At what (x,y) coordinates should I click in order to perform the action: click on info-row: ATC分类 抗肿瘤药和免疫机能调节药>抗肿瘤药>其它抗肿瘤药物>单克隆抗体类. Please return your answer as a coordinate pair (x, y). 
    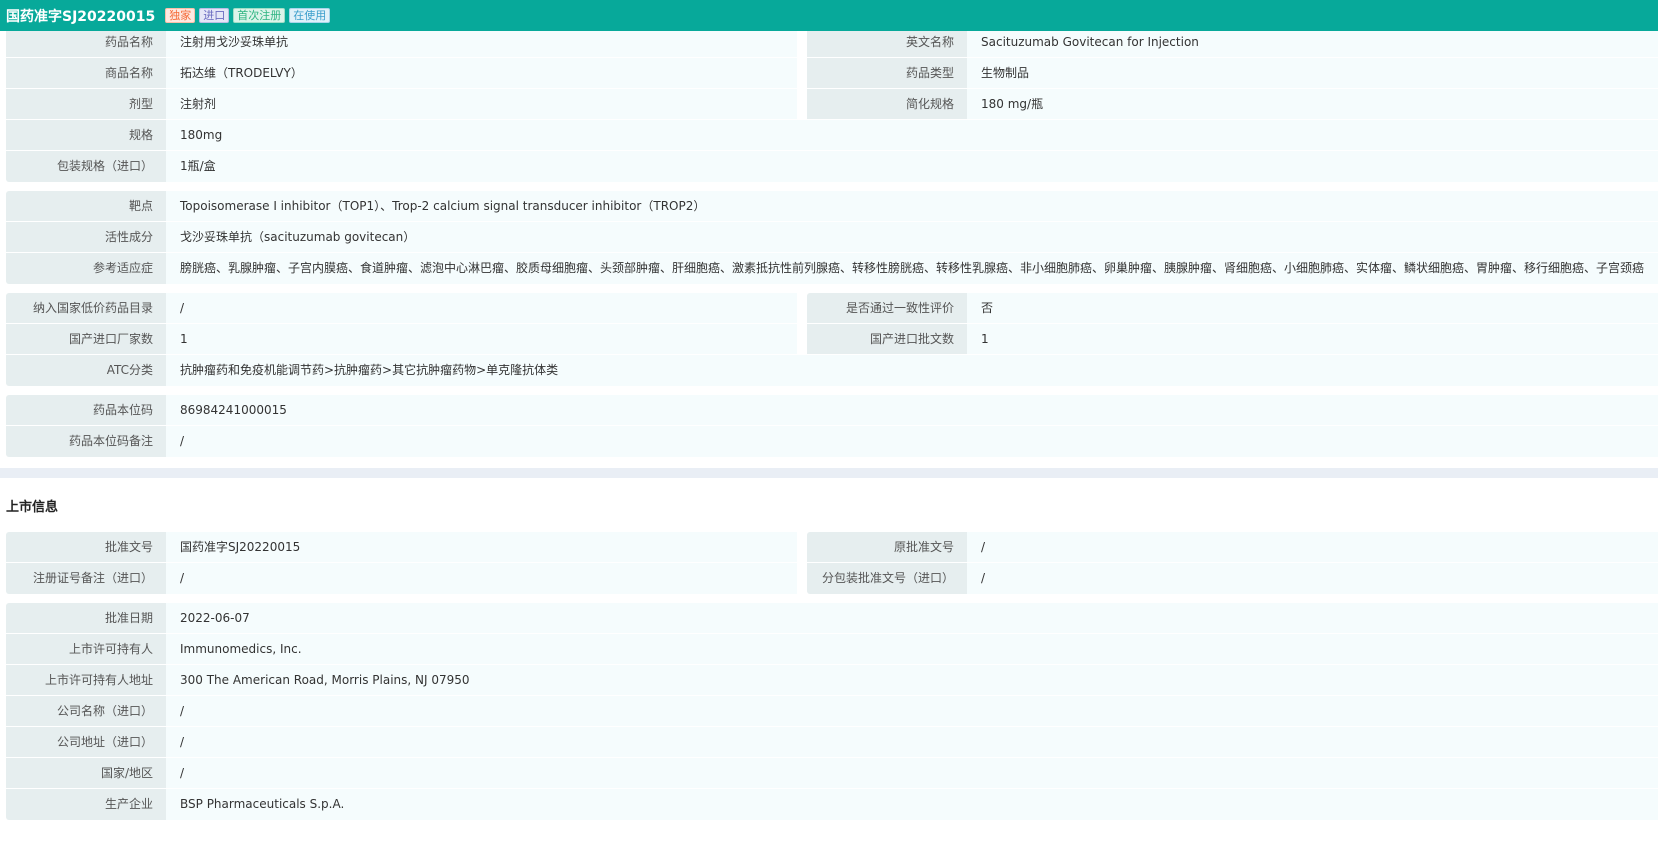
    Looking at the image, I should click on (832, 370).